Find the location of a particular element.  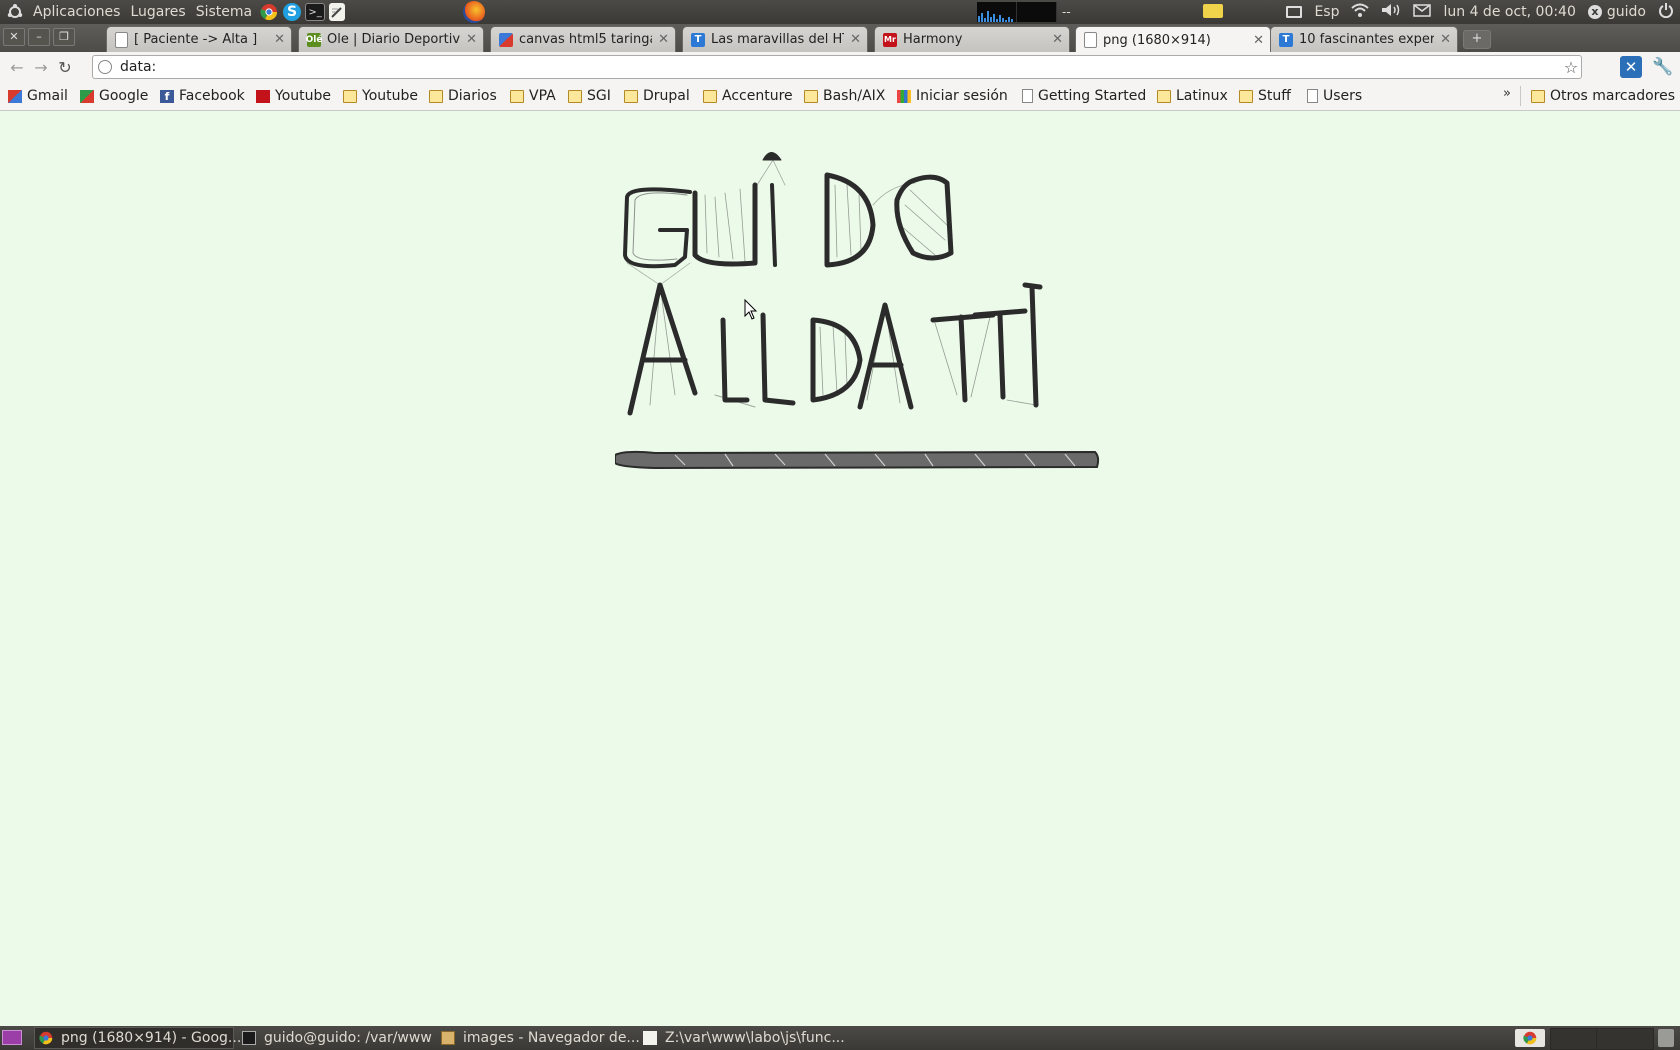

system-monitor-graph is located at coordinates (1017, 12).